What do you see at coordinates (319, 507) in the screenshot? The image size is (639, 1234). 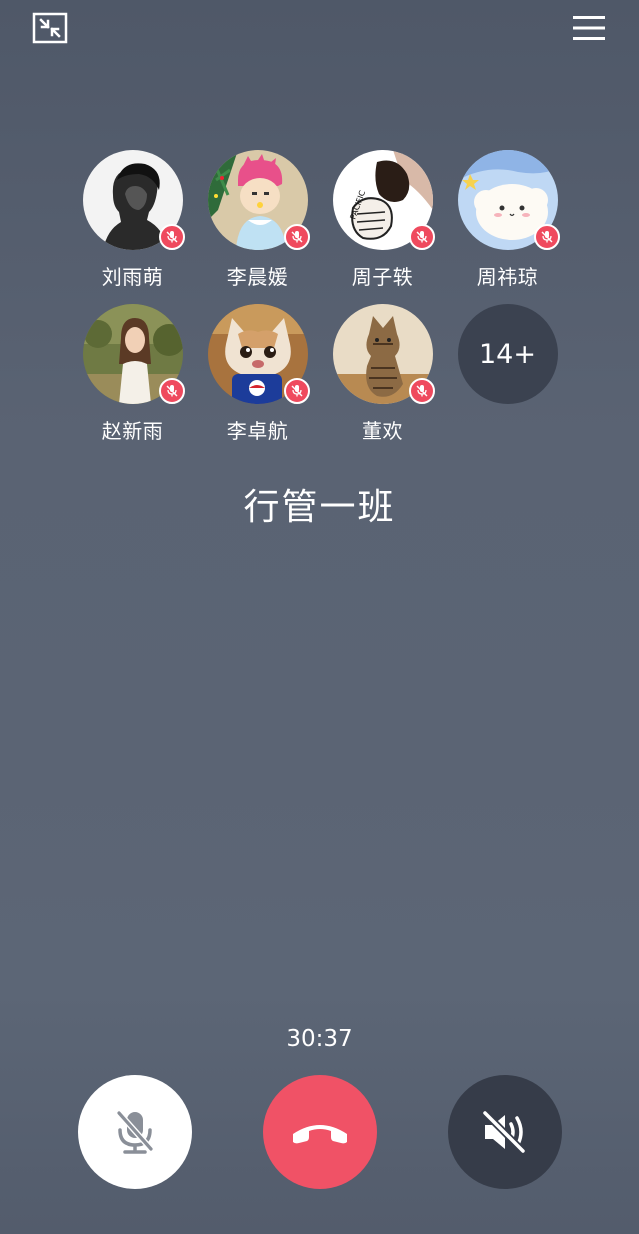 I see `call-title: 行管一班` at bounding box center [319, 507].